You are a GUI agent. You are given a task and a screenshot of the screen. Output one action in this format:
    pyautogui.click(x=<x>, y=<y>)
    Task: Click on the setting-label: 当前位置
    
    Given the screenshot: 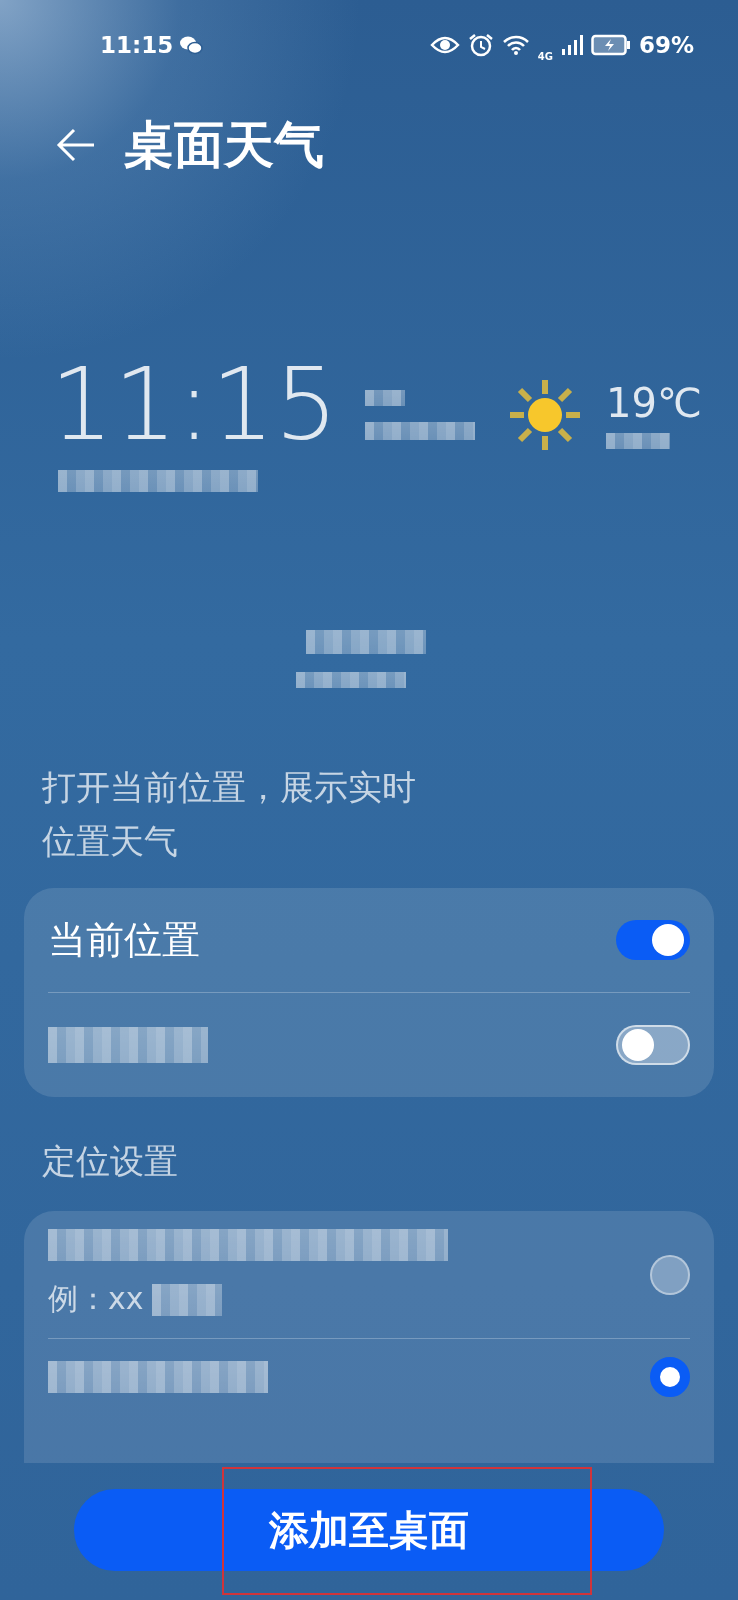 What is the action you would take?
    pyautogui.click(x=124, y=940)
    